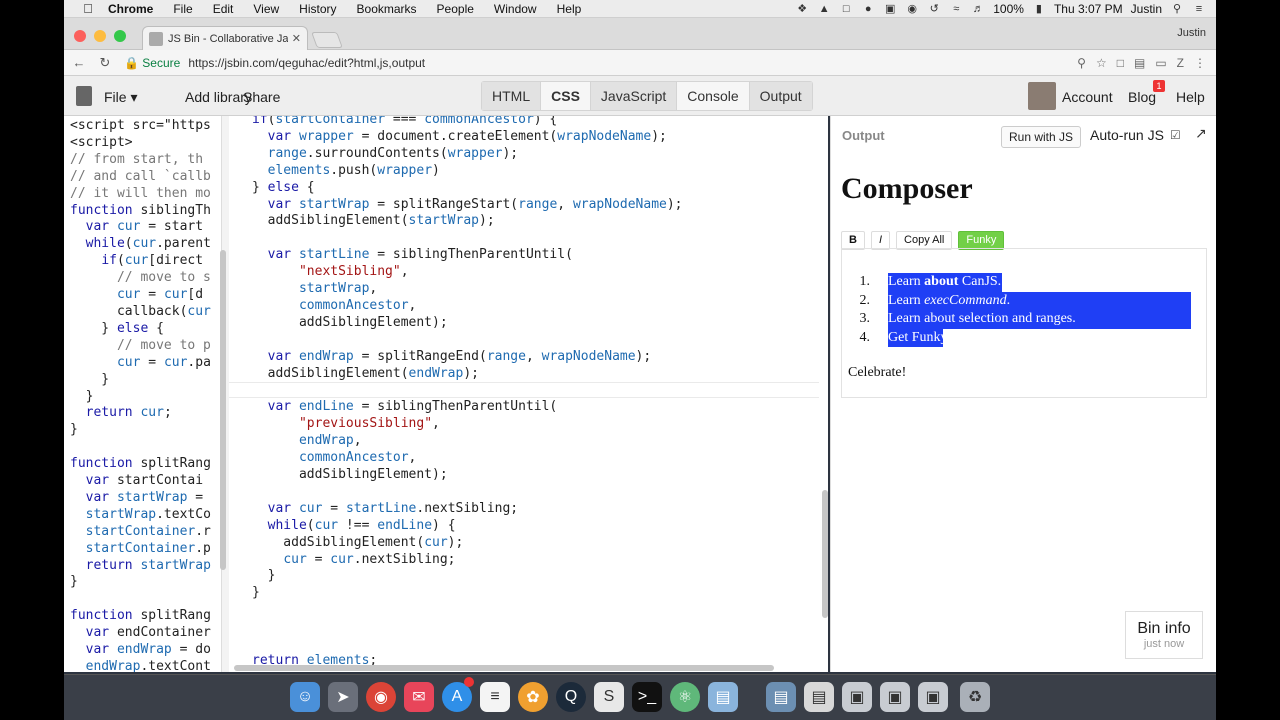  Describe the element at coordinates (152, 63) in the screenshot. I see `secure-indicator: 🔒 Secure` at that location.